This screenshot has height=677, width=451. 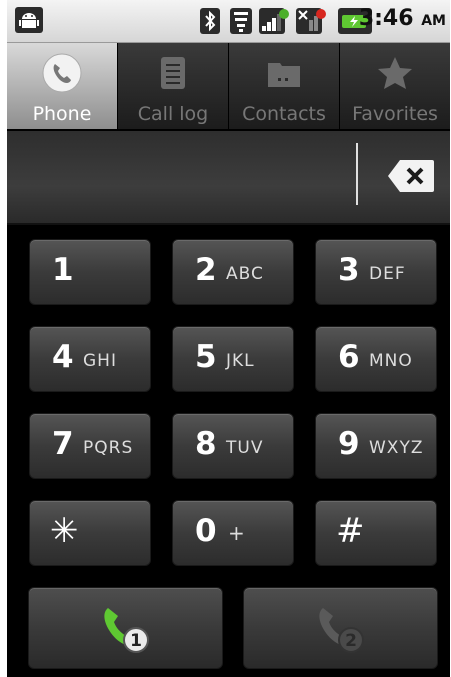 What do you see at coordinates (206, 444) in the screenshot?
I see `key-digit: 8` at bounding box center [206, 444].